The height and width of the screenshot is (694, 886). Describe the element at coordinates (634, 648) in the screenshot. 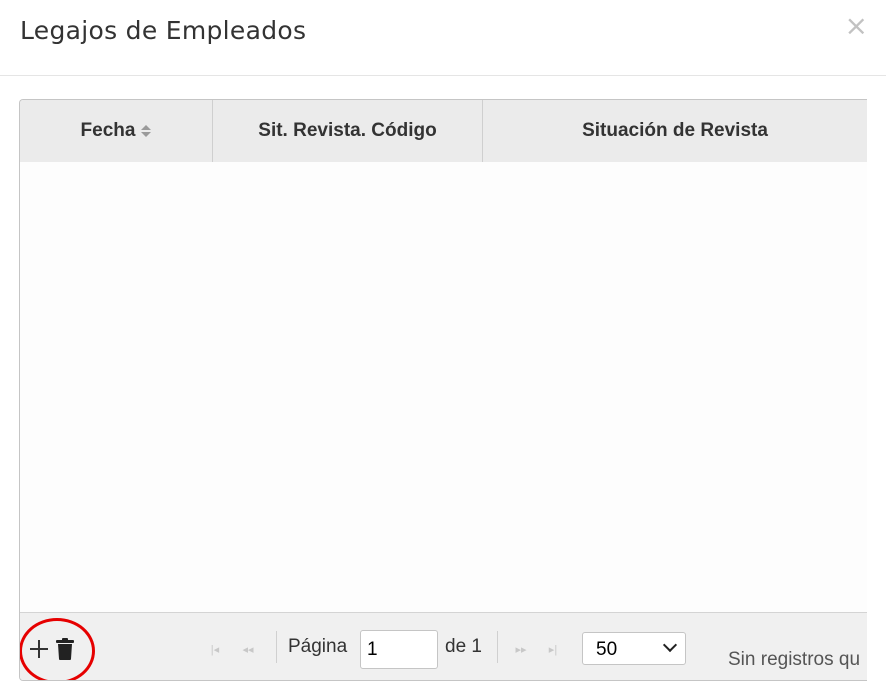

I see `page-size-select: 50` at that location.